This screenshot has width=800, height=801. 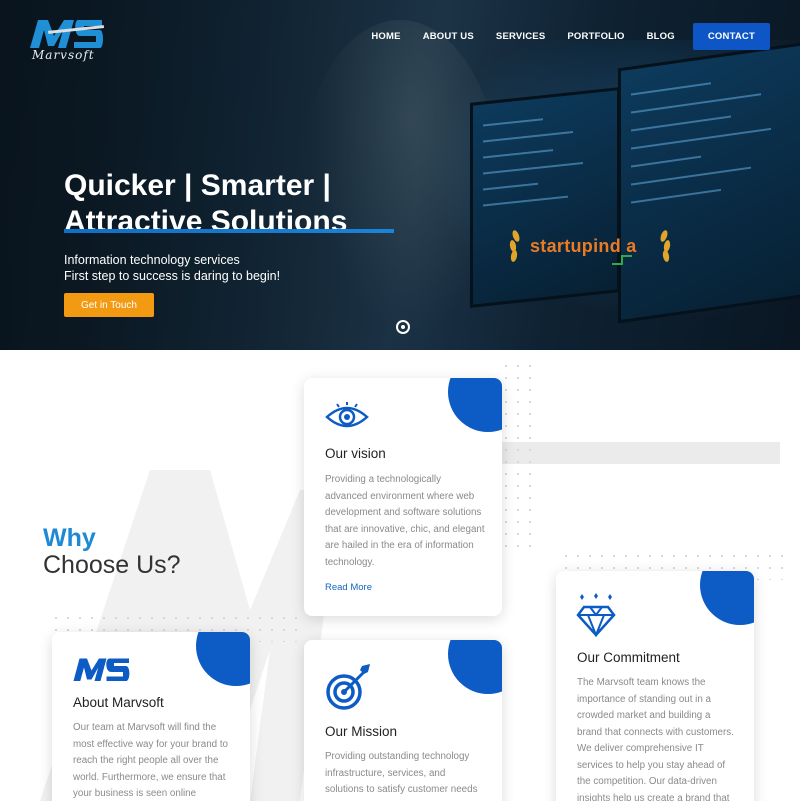 I want to click on choose-us-heading: Choose Us?, so click(x=112, y=565).